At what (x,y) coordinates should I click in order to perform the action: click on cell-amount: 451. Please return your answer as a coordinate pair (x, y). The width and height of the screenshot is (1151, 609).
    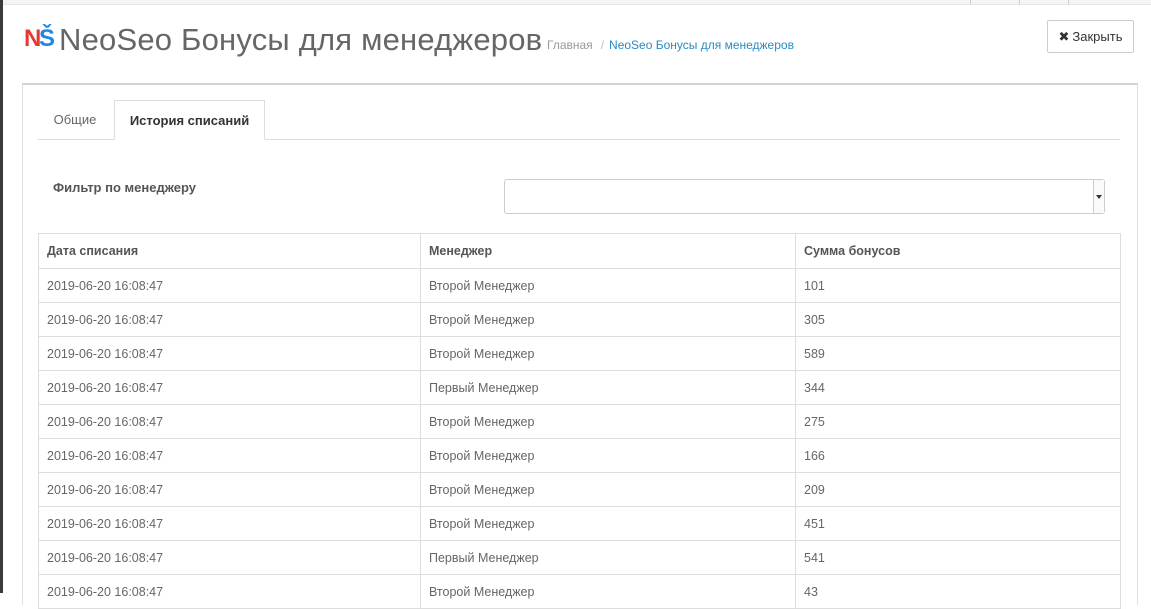
    Looking at the image, I should click on (958, 523).